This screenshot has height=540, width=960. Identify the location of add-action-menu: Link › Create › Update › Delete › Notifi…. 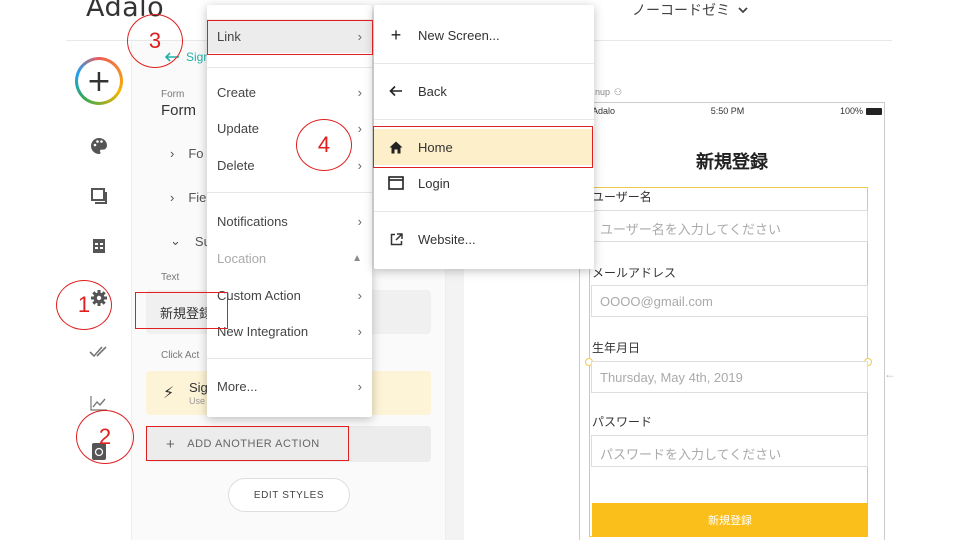
(289, 211).